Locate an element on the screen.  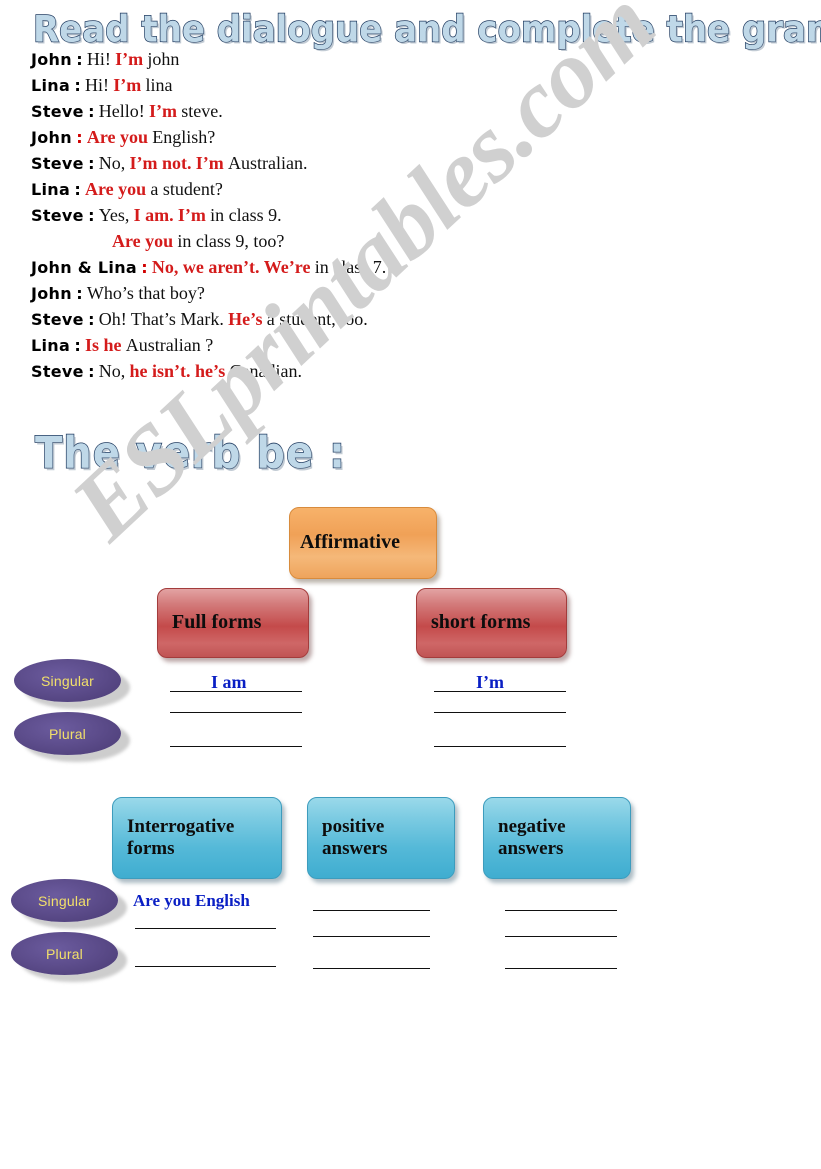
negative-answers-box: negative answers is located at coordinates (557, 838).